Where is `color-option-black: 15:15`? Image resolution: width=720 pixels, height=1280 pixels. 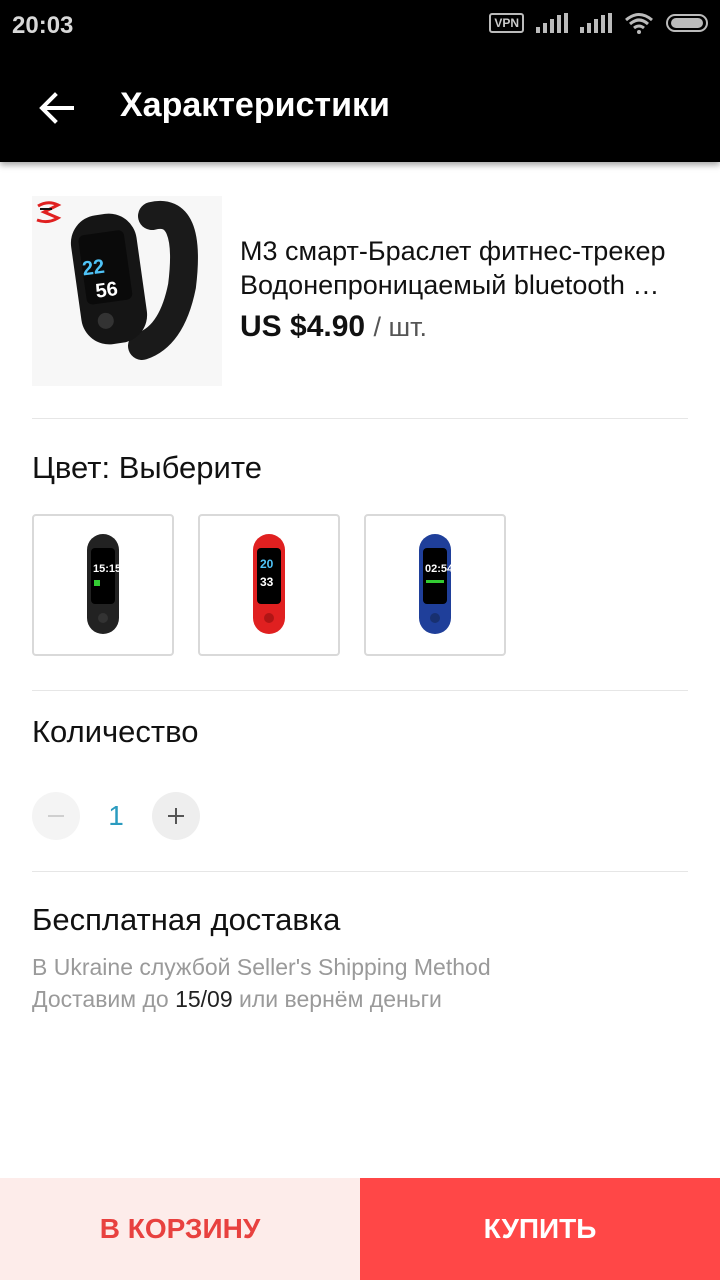 color-option-black: 15:15 is located at coordinates (103, 585).